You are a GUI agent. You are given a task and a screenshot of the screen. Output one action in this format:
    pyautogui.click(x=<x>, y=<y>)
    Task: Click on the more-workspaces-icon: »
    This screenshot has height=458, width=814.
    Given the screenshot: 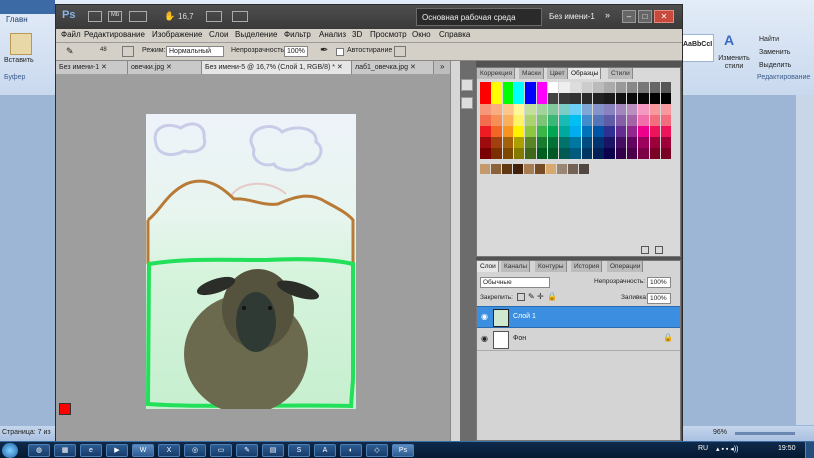 What is the action you would take?
    pyautogui.click(x=607, y=15)
    